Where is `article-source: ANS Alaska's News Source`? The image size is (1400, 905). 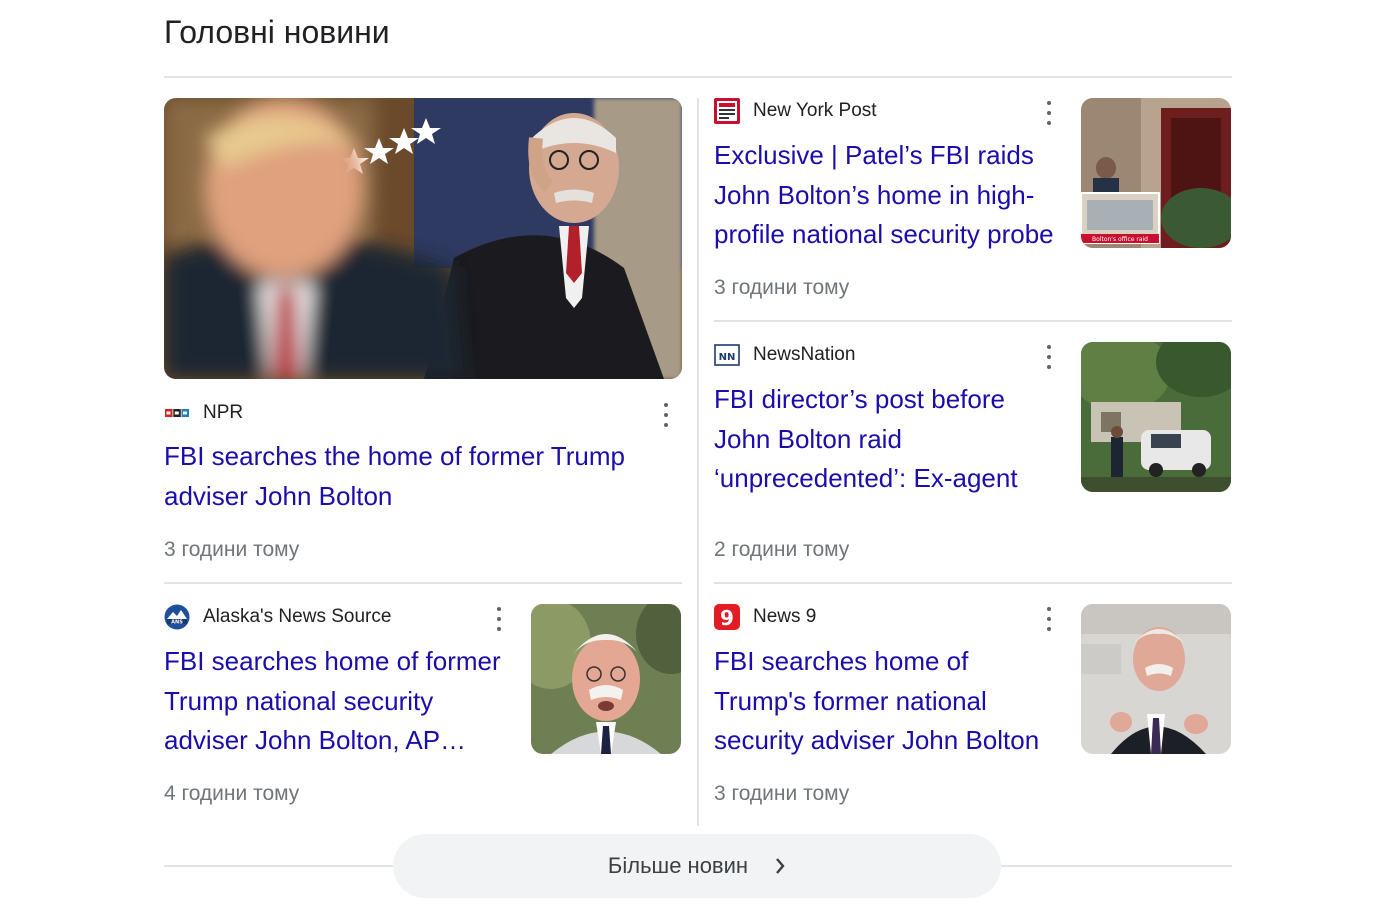
article-source: ANS Alaska's News Source is located at coordinates (277, 617).